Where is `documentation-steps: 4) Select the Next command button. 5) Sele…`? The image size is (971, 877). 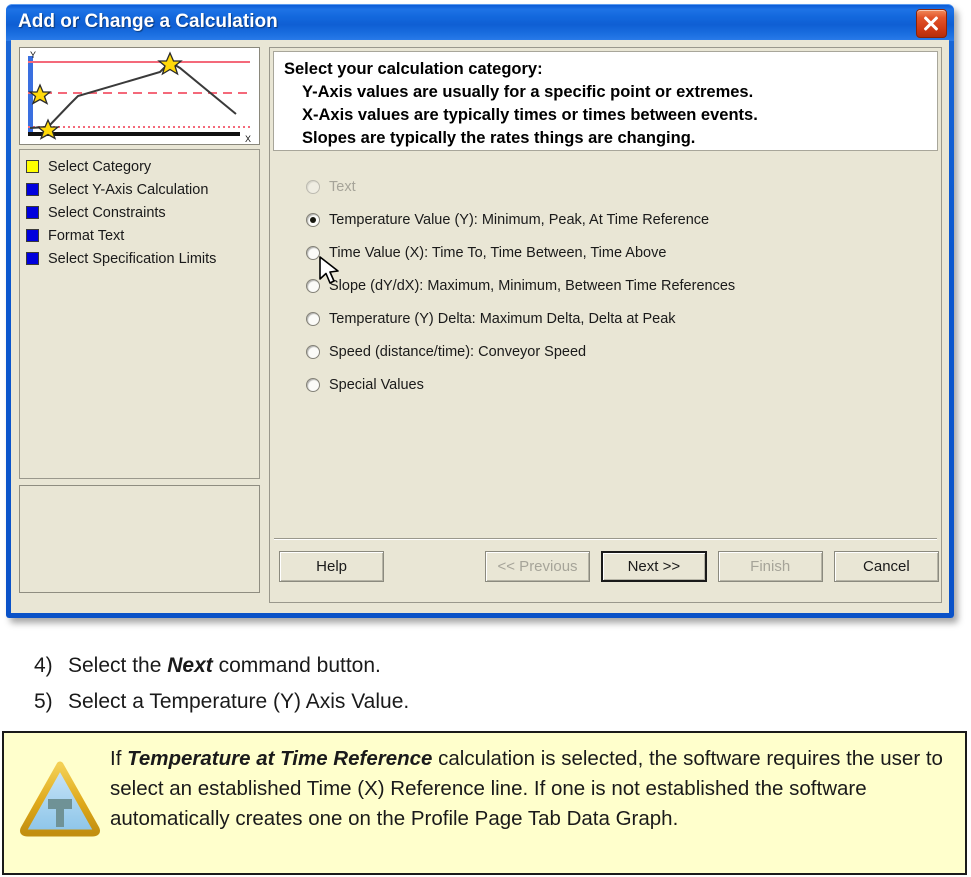 documentation-steps: 4) Select the Next command button. 5) Sele… is located at coordinates (485, 684).